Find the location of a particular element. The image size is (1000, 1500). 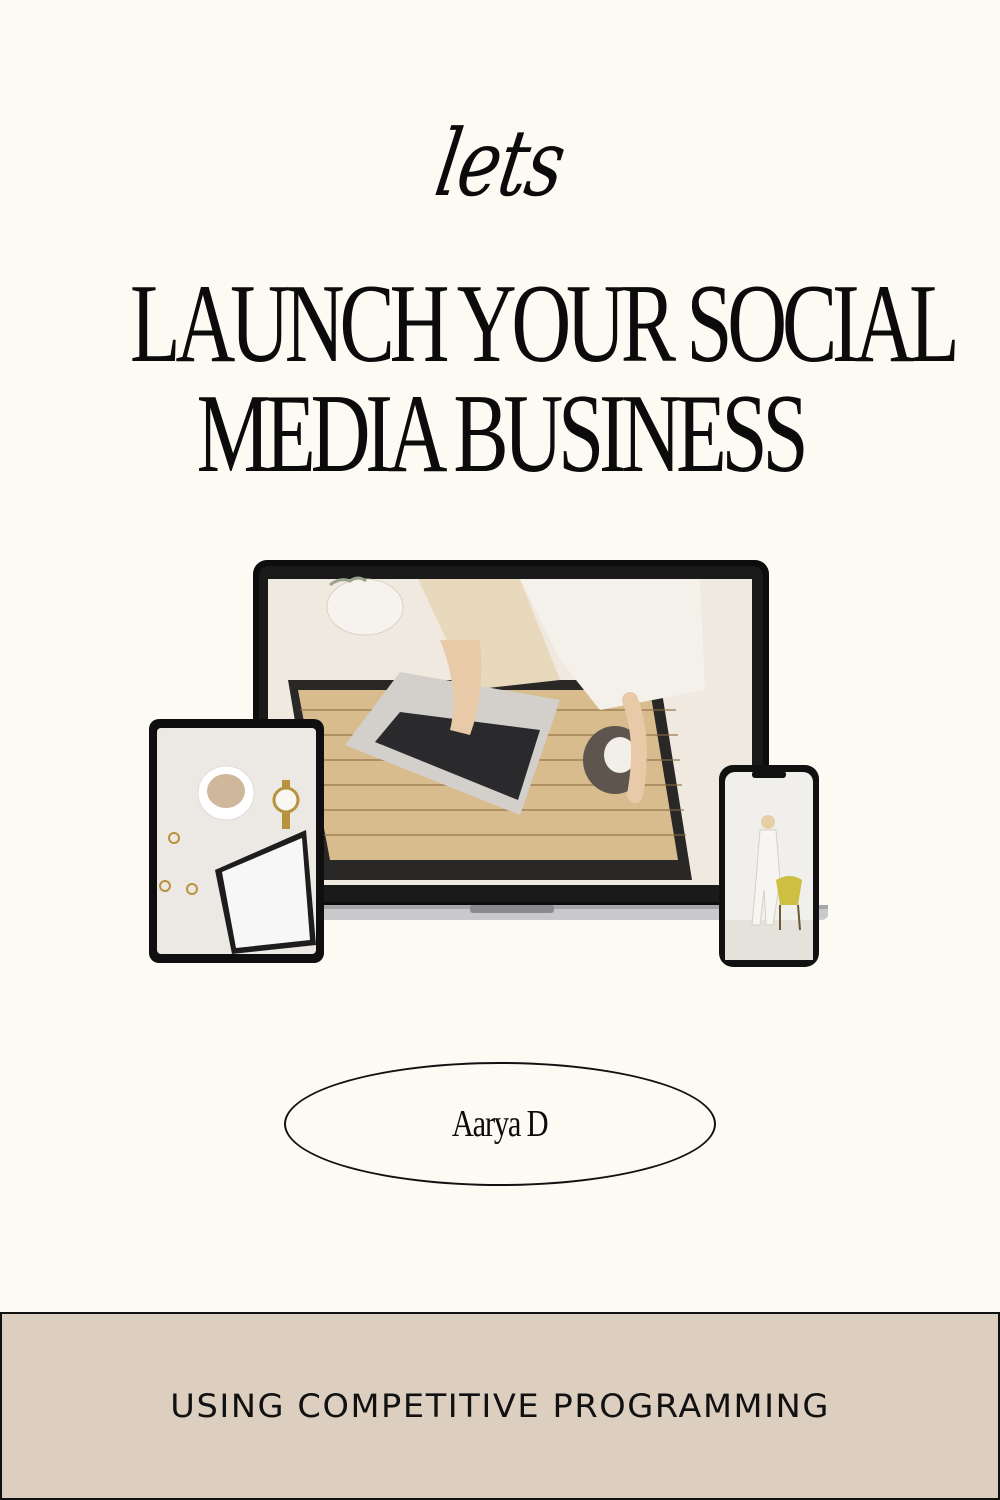

tablet-mockup is located at coordinates (236, 841).